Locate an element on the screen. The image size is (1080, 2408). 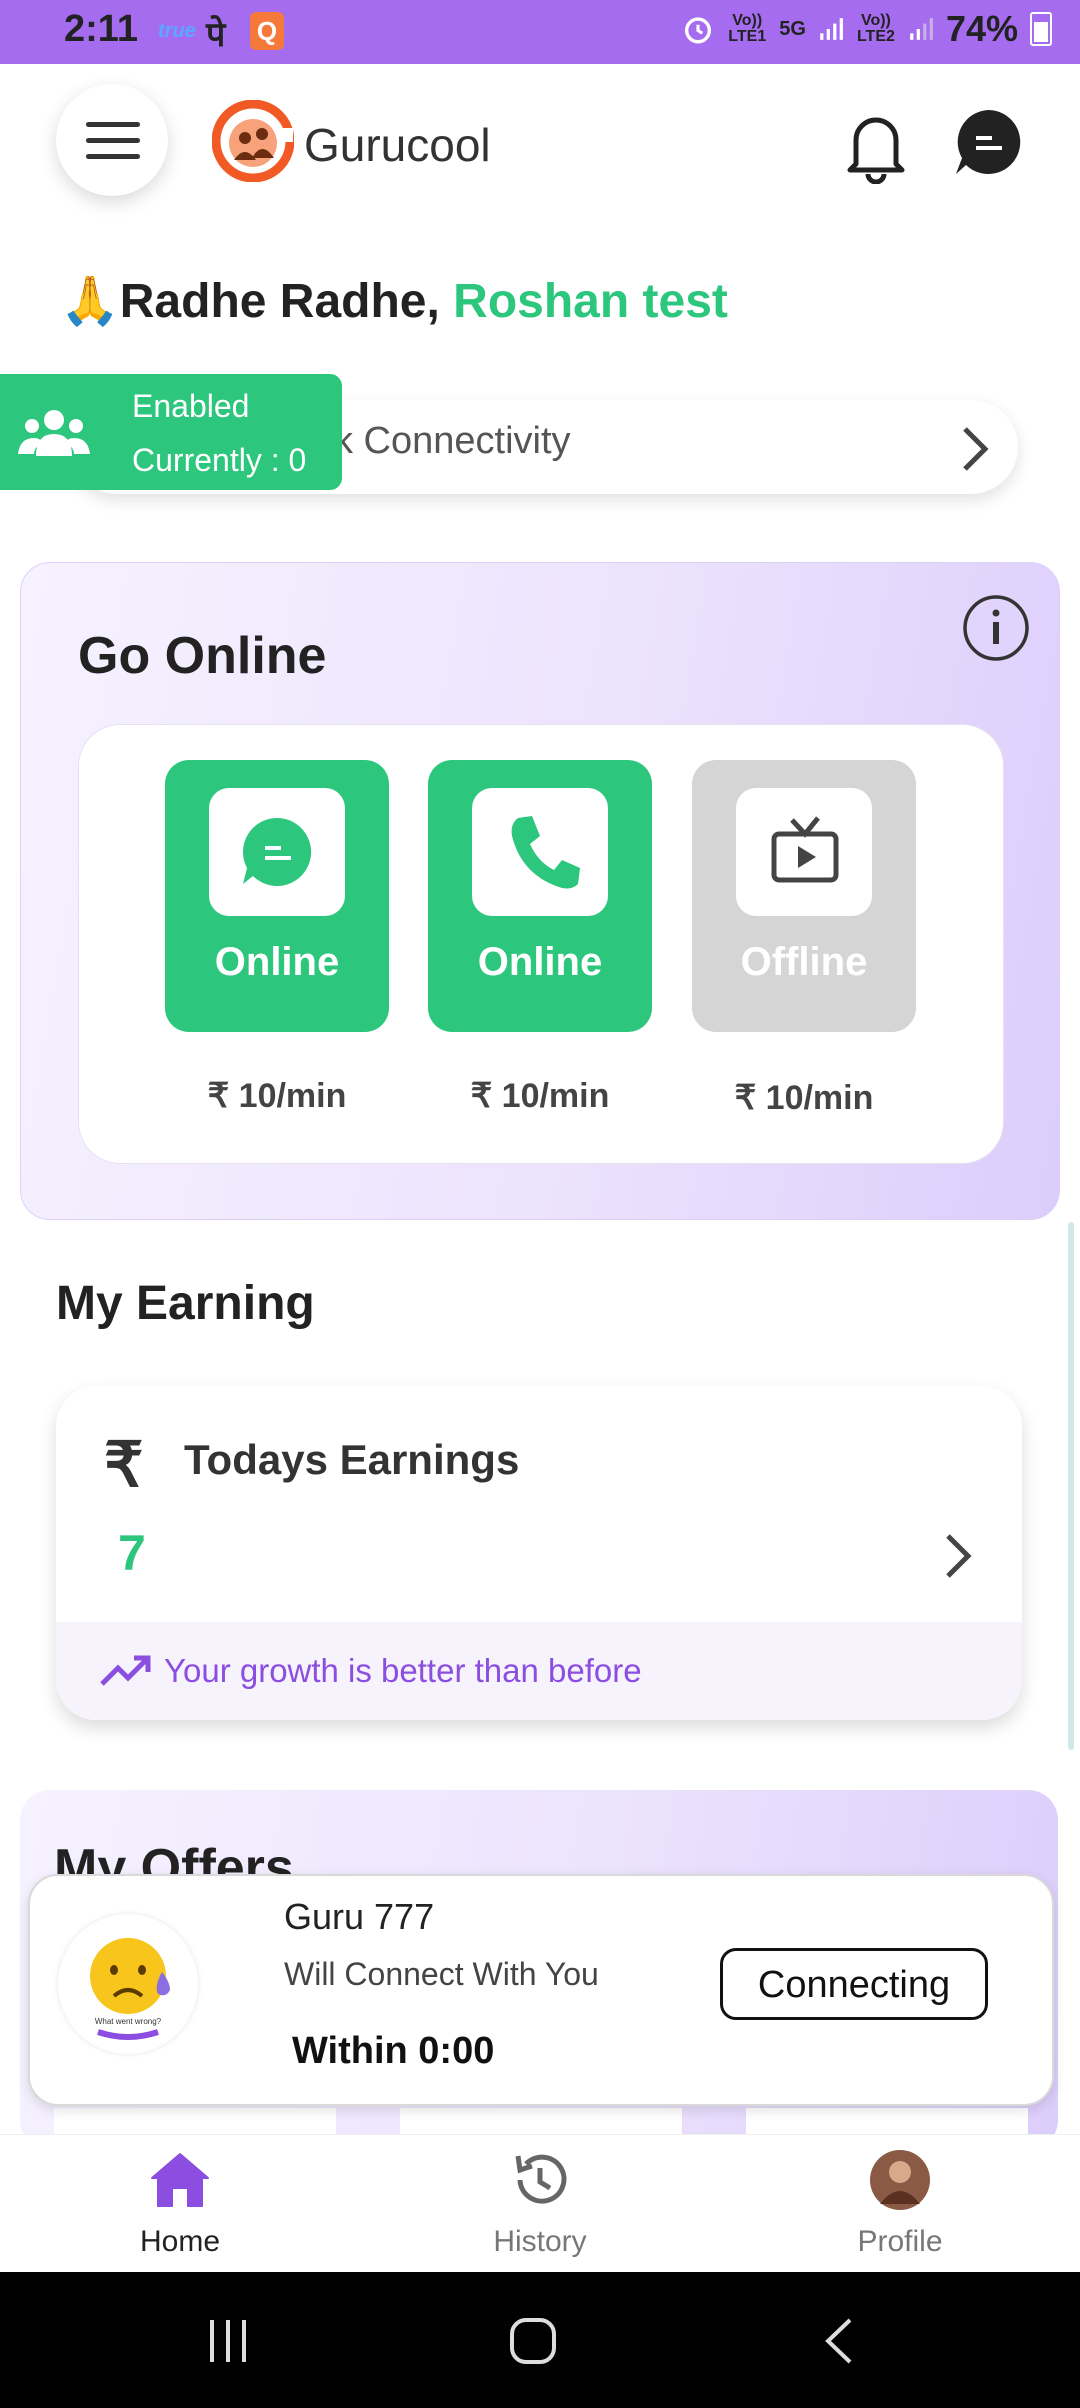
connectivity-label: k Connectivity is located at coordinates (452, 441).